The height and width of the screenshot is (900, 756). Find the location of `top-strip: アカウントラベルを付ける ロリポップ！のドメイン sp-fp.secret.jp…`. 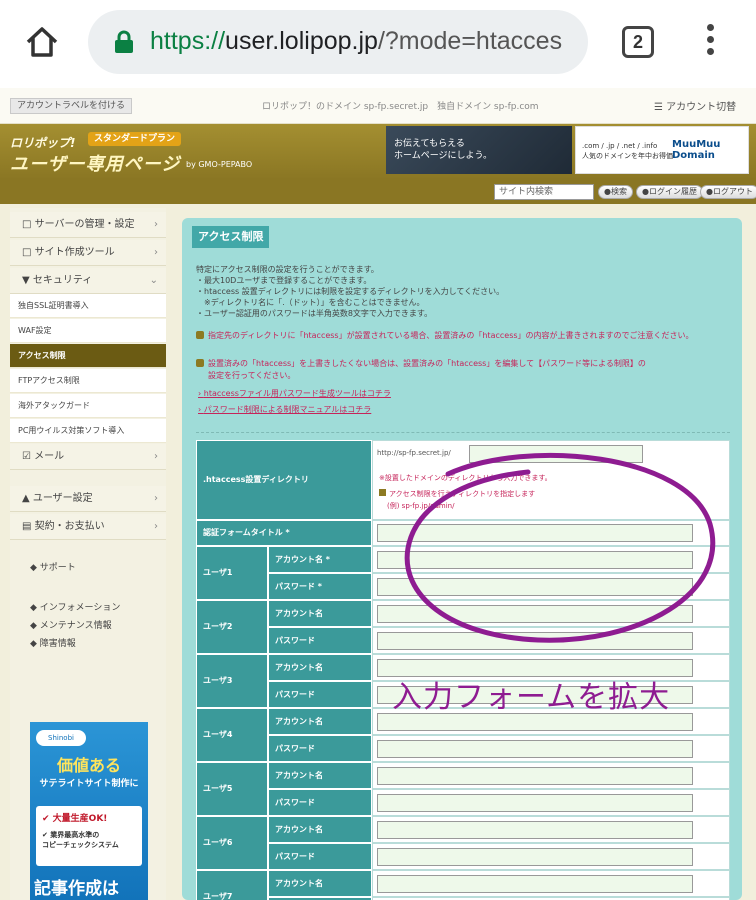

top-strip: アカウントラベルを付ける ロリポップ！のドメイン sp-fp.secret.jp… is located at coordinates (378, 106).